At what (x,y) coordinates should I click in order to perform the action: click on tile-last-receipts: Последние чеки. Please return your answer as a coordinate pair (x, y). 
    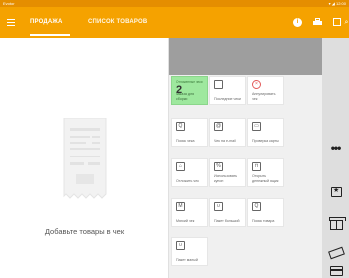
    Looking at the image, I should click on (227, 90).